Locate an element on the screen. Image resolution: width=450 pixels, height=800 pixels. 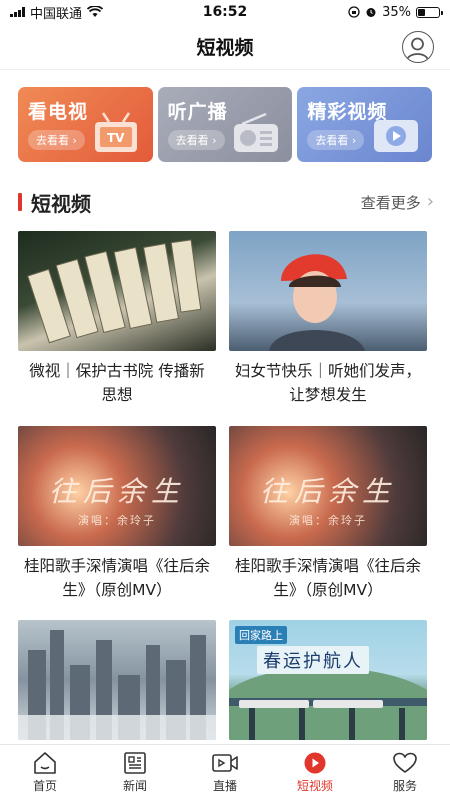
tab-home: 首页 is located at coordinates (45, 772).